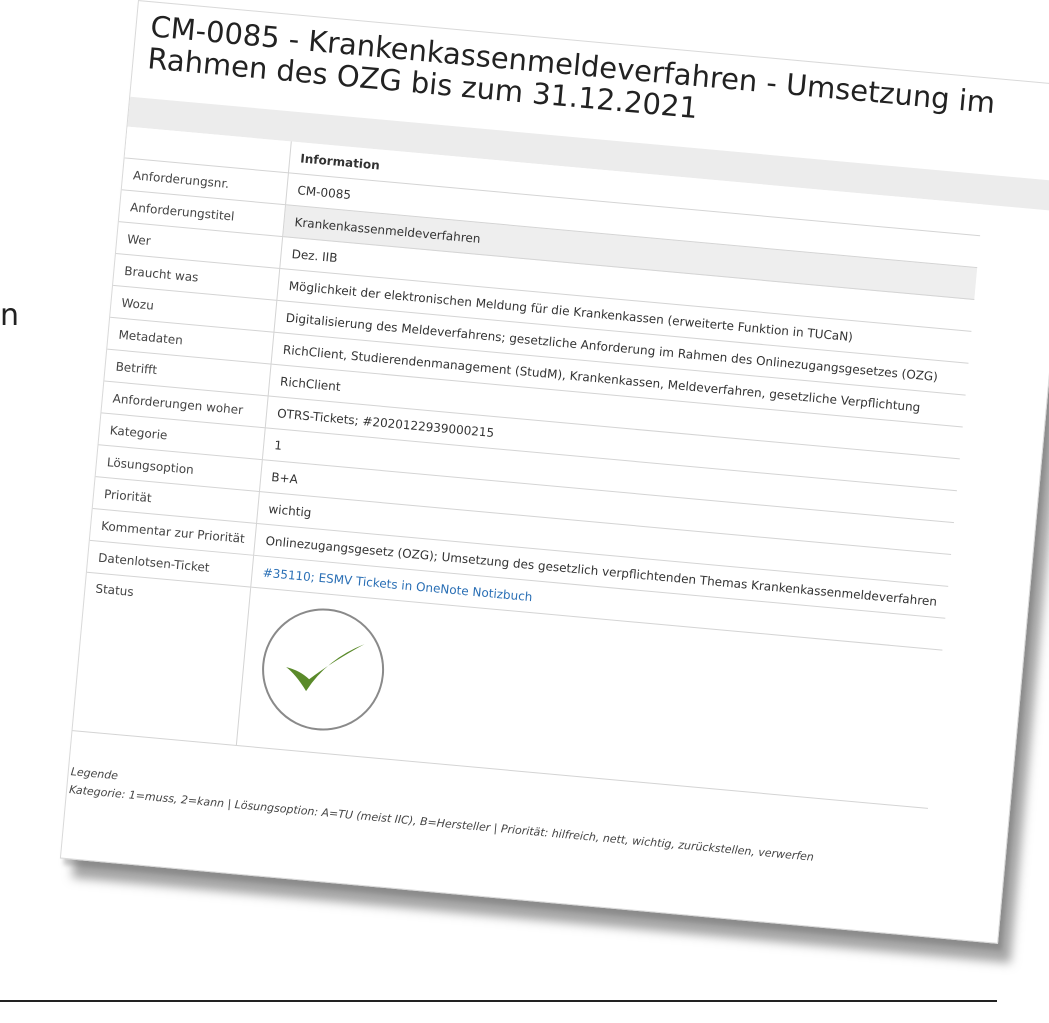  What do you see at coordinates (10, 315) in the screenshot?
I see `stray-letter: n` at bounding box center [10, 315].